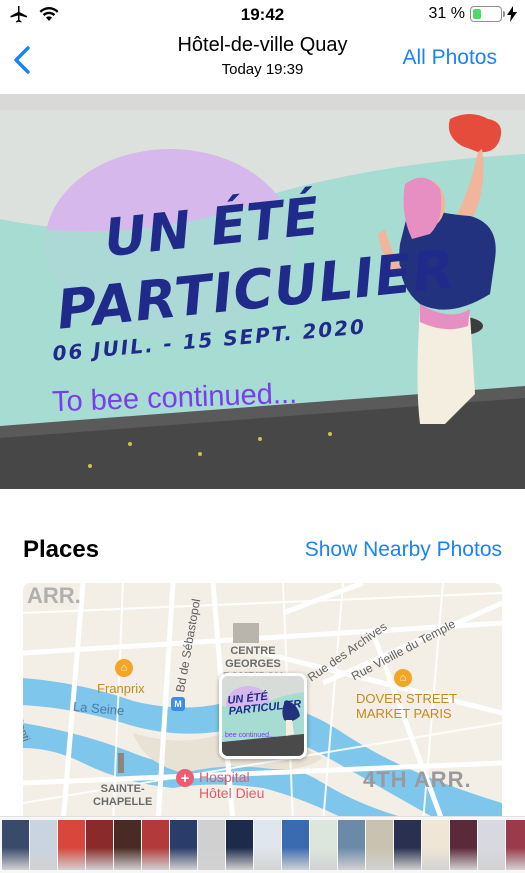 The image size is (525, 873). I want to click on map-label-dover-street: DOVER STREET MARKET PARIS, so click(407, 706).